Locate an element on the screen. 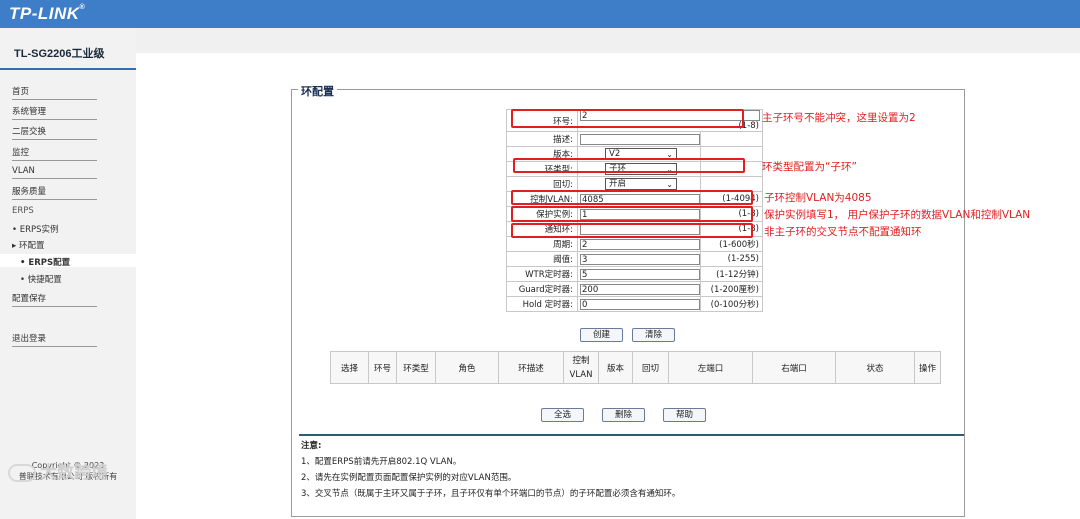  revert-select: 开启 ⌄ is located at coordinates (641, 184).